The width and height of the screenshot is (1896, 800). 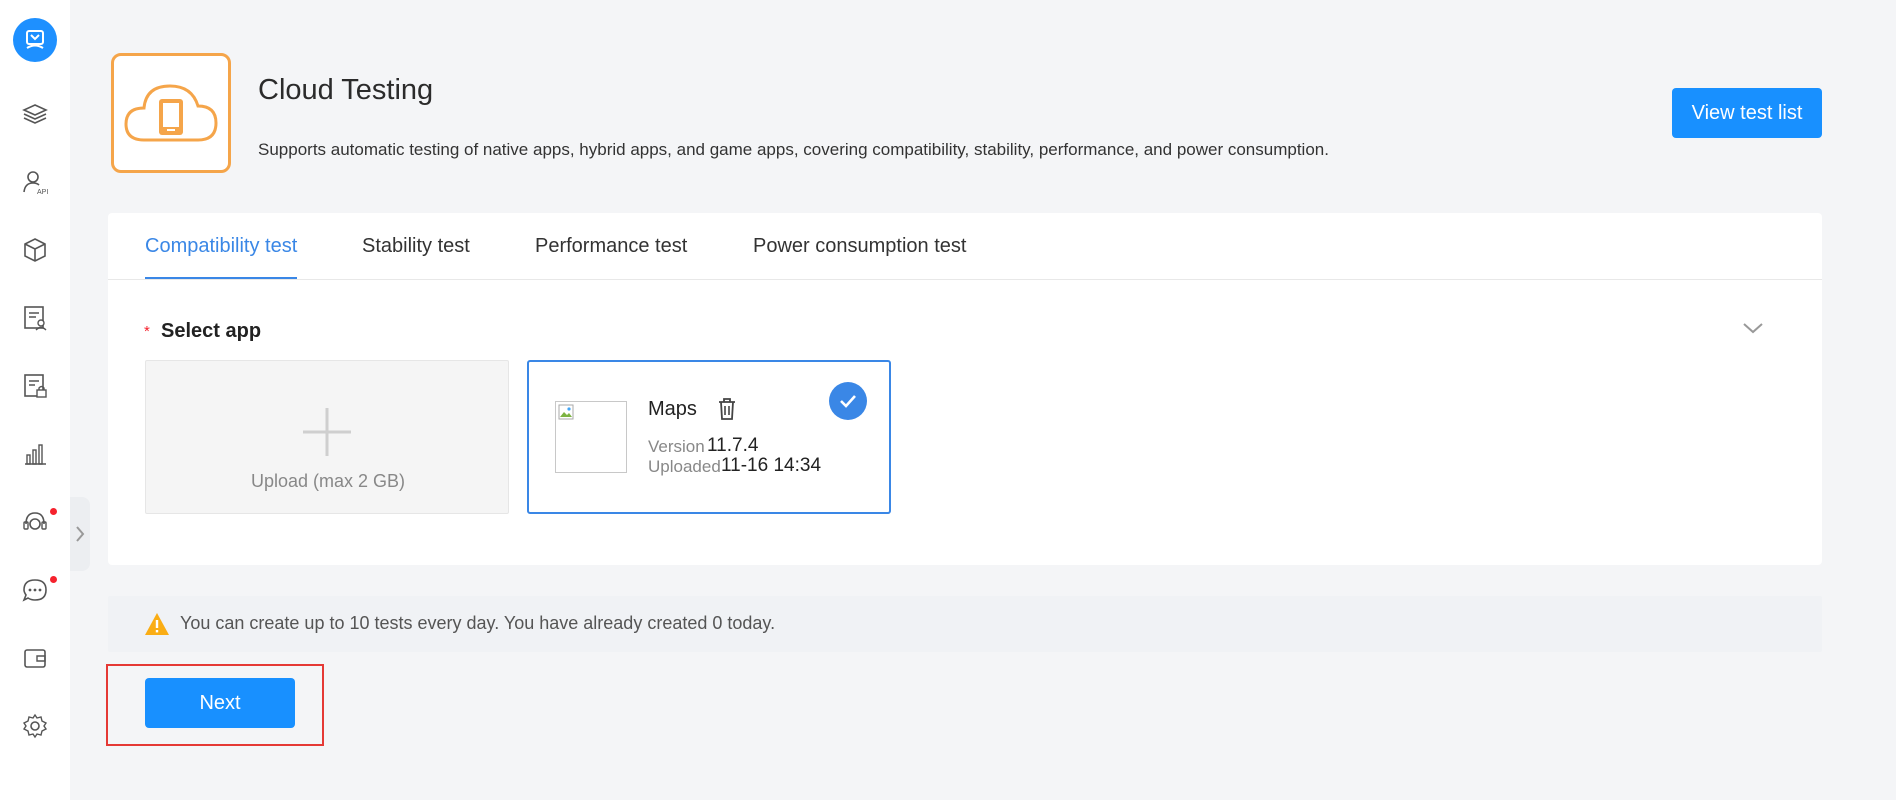 What do you see at coordinates (220, 703) in the screenshot?
I see `next-button: Next` at bounding box center [220, 703].